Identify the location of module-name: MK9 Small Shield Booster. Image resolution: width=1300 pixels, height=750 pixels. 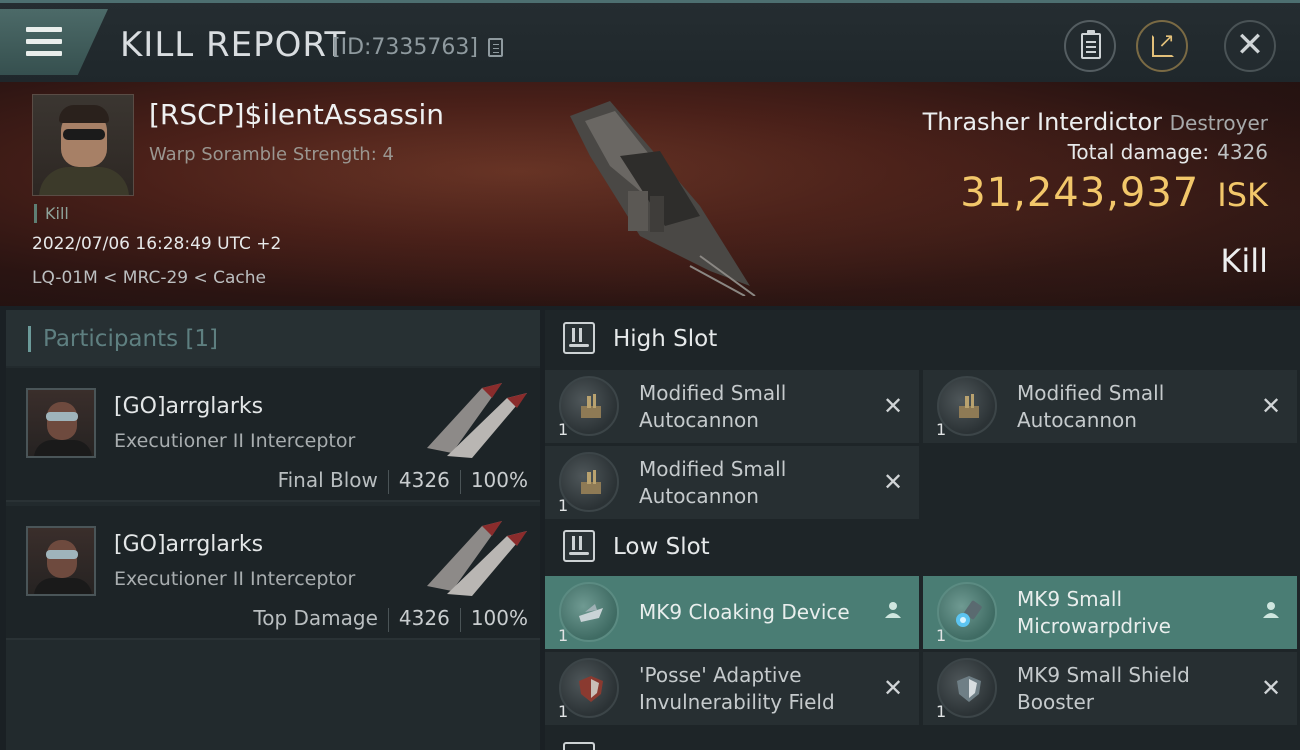
(1103, 688).